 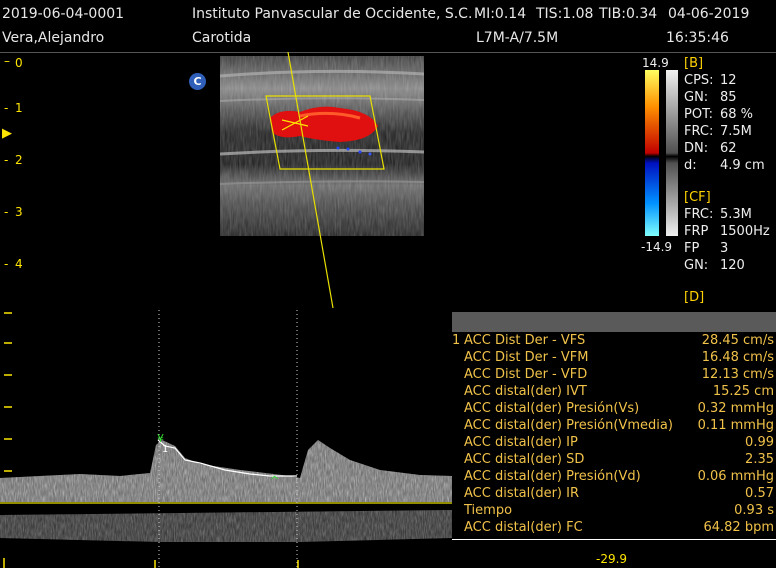 I want to click on depth-scale: – 0 - 1 ▶ - 2 - 3 - 4, so click(x=12, y=162).